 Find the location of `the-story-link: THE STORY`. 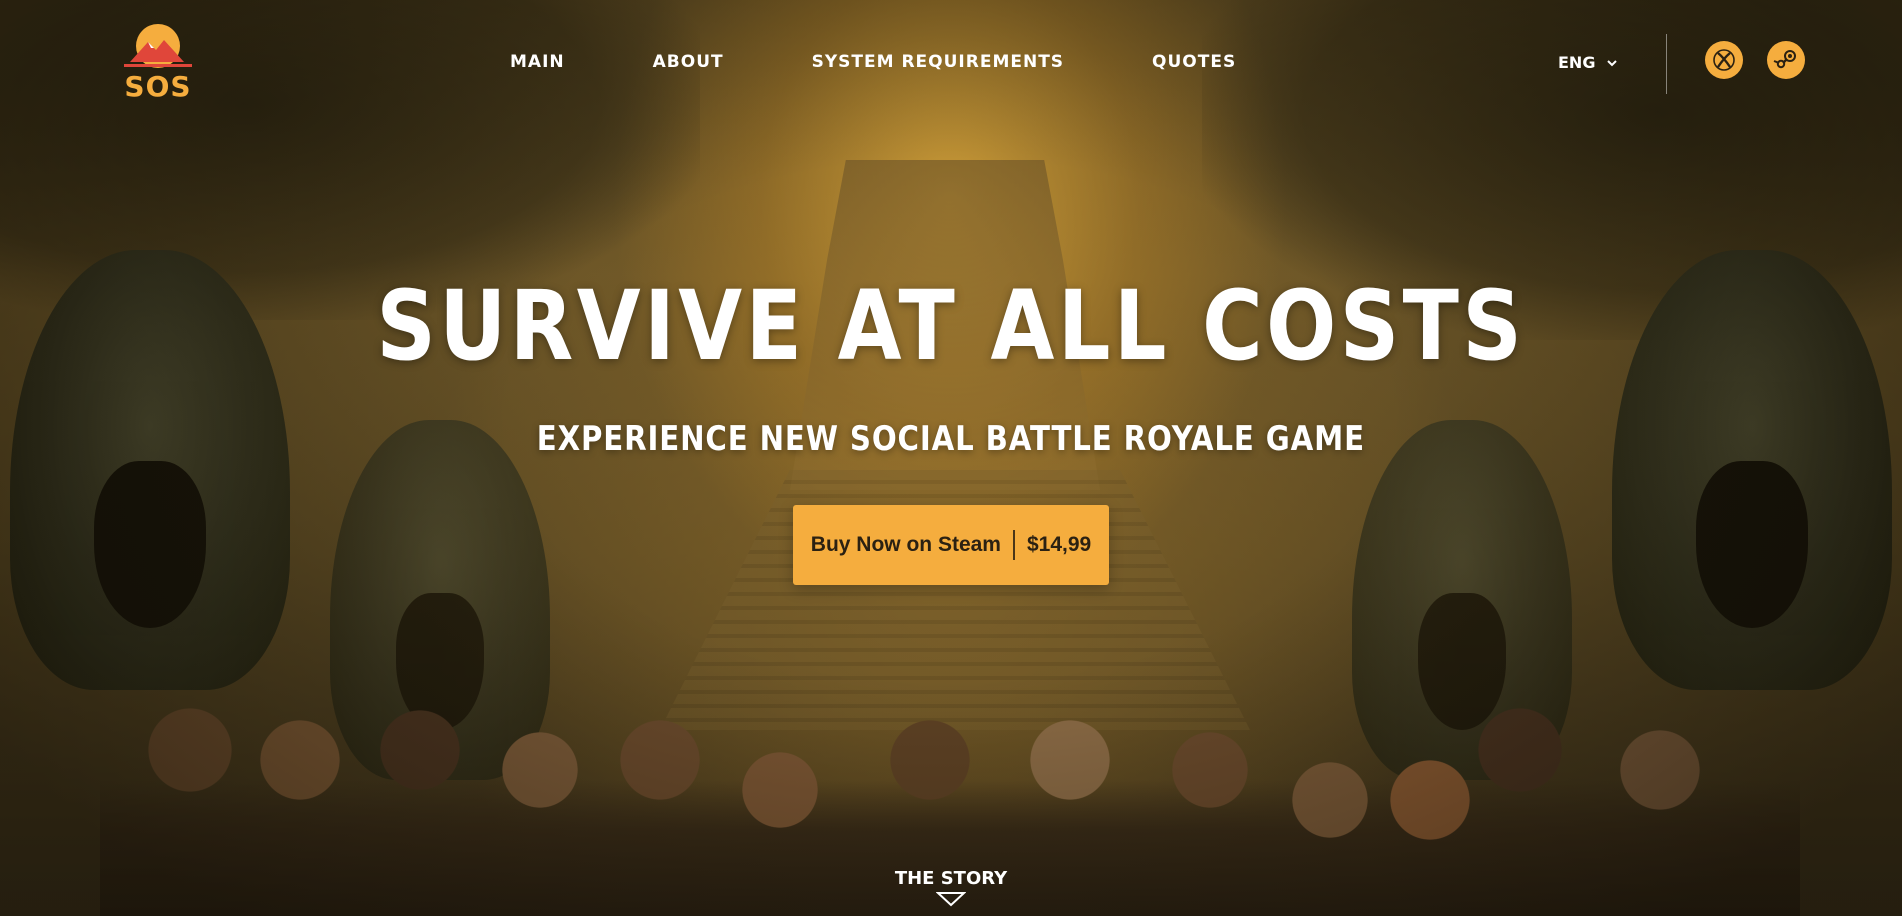

the-story-link: THE STORY is located at coordinates (951, 887).